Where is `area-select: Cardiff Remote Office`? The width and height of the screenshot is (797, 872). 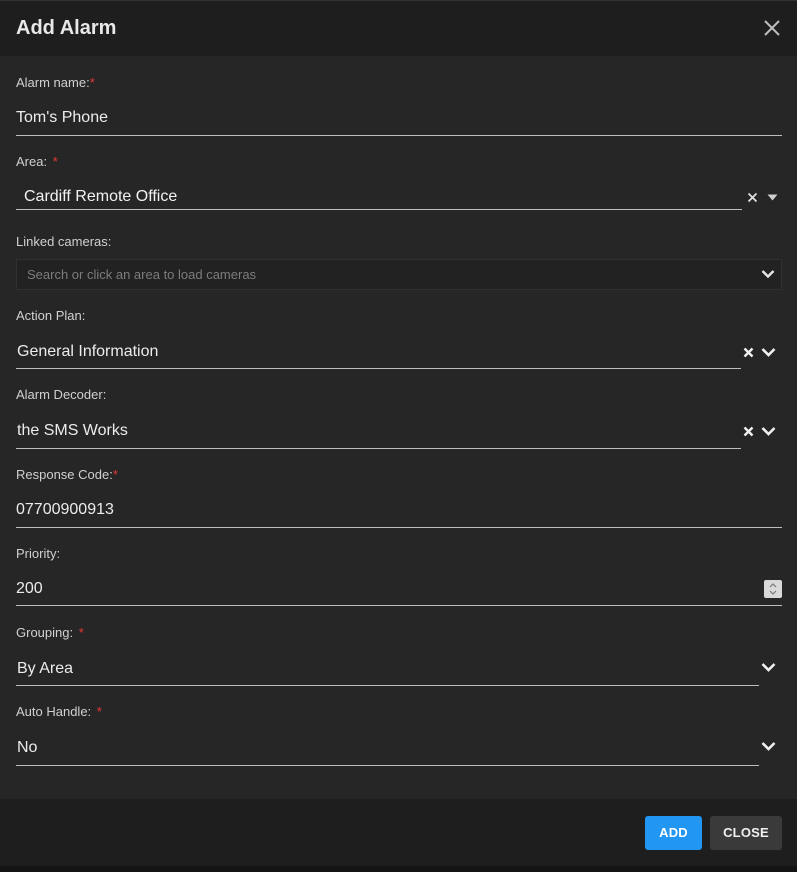
area-select: Cardiff Remote Office is located at coordinates (100, 197).